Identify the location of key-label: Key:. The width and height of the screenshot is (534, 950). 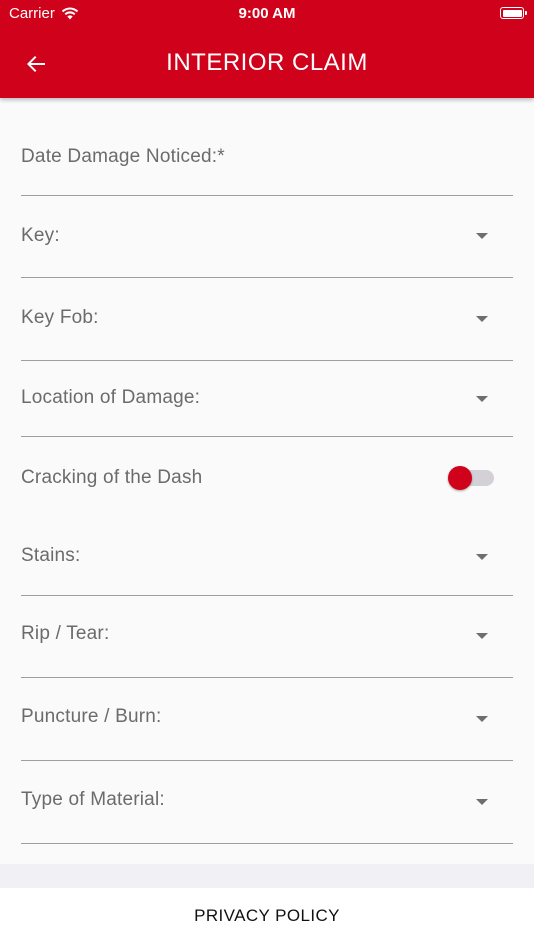
(40, 235).